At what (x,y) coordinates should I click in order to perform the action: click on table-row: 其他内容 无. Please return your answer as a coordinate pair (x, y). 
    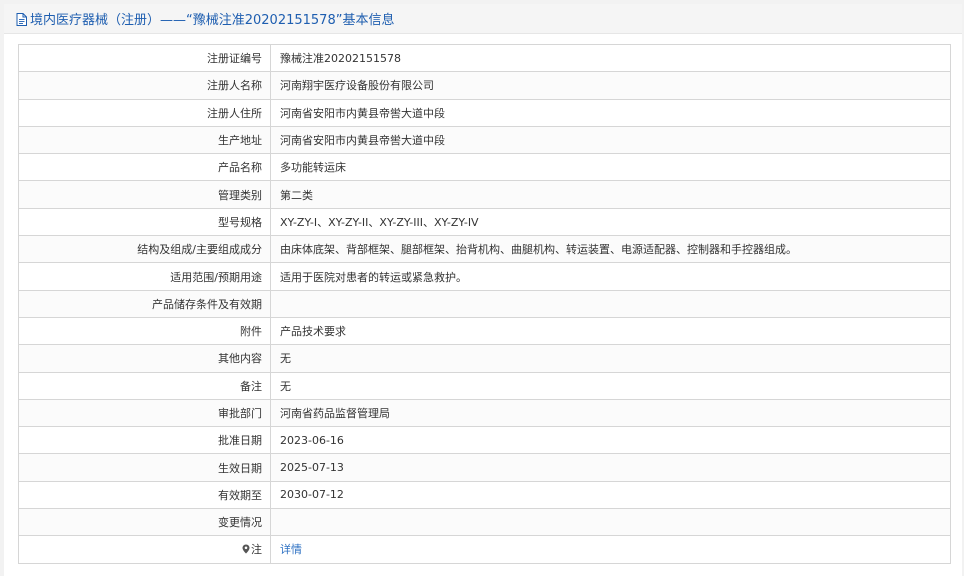
    Looking at the image, I should click on (484, 358).